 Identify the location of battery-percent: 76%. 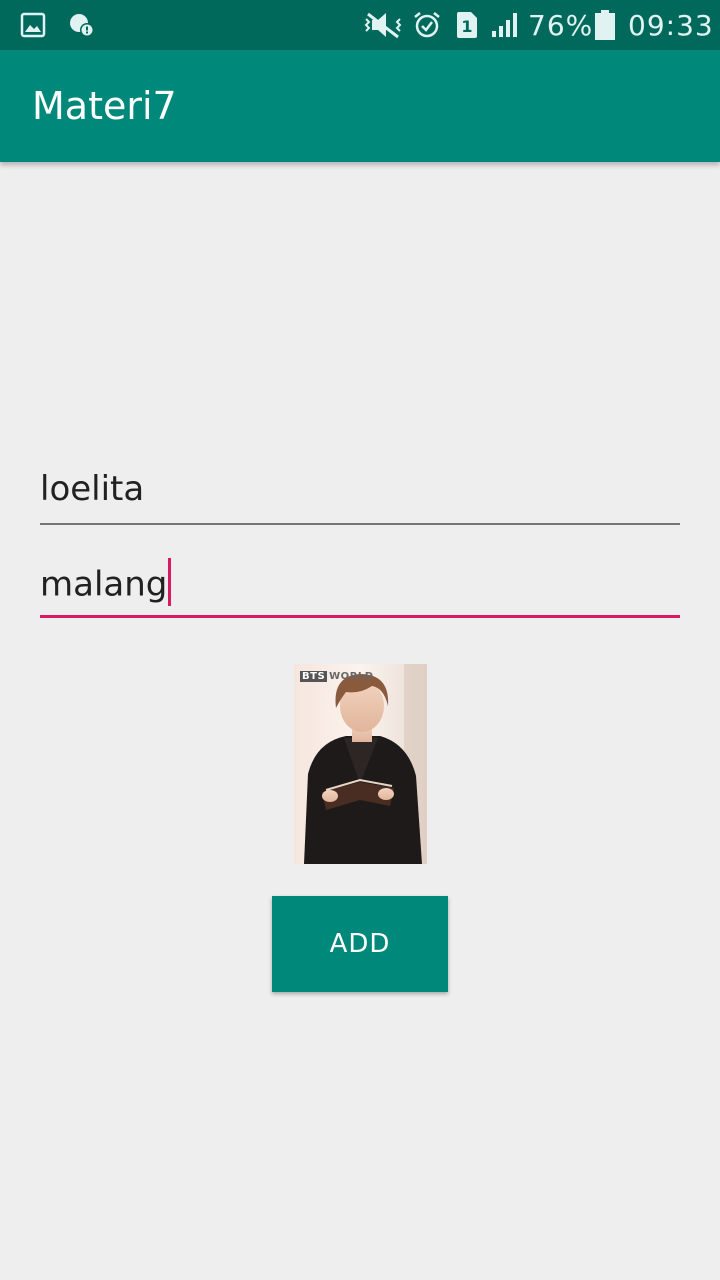
(561, 25).